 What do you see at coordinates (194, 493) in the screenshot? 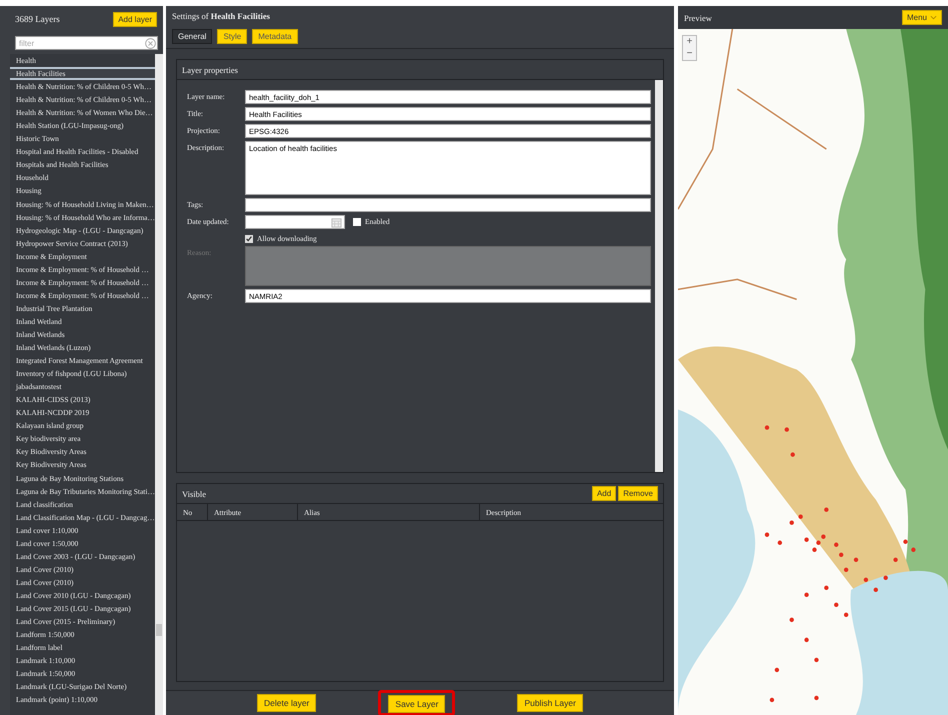
I see `panel-title: Visible` at bounding box center [194, 493].